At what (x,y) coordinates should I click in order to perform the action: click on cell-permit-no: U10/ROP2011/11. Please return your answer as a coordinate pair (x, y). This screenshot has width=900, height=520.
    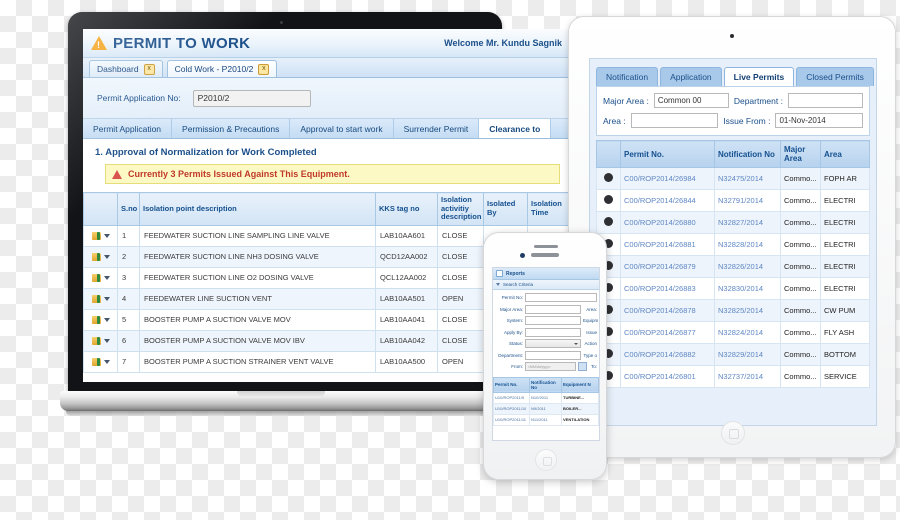
    Looking at the image, I should click on (511, 419).